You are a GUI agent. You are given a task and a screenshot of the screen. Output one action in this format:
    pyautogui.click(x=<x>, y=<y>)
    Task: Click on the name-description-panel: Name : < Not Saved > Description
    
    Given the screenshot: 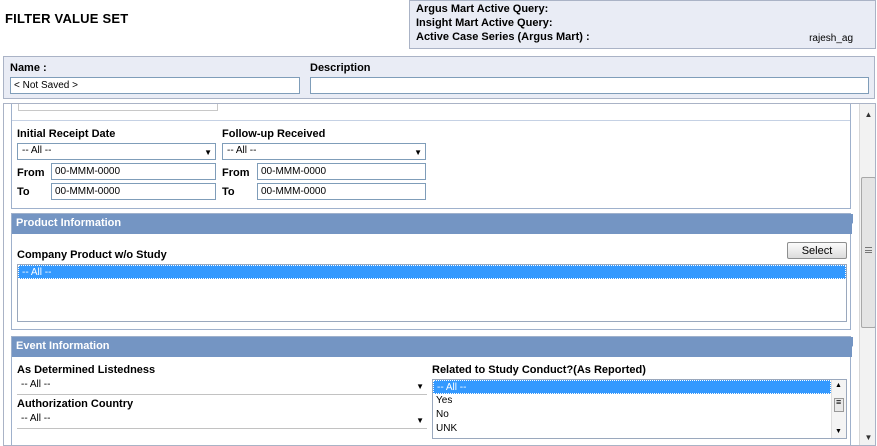 What is the action you would take?
    pyautogui.click(x=439, y=77)
    